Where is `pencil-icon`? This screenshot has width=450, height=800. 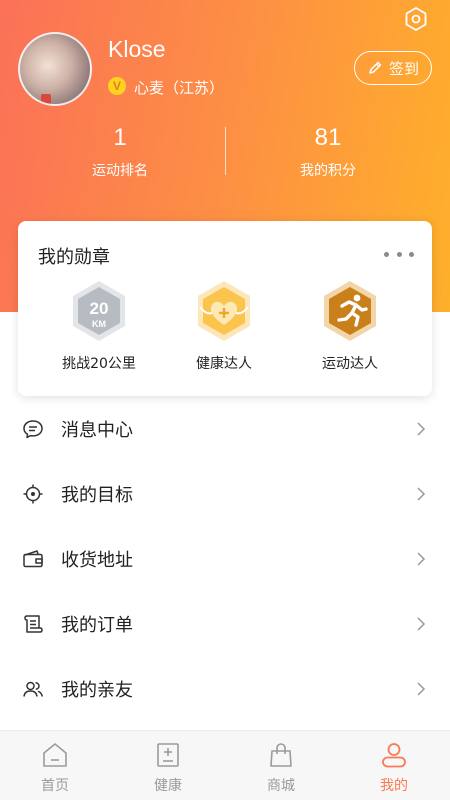 pencil-icon is located at coordinates (375, 67).